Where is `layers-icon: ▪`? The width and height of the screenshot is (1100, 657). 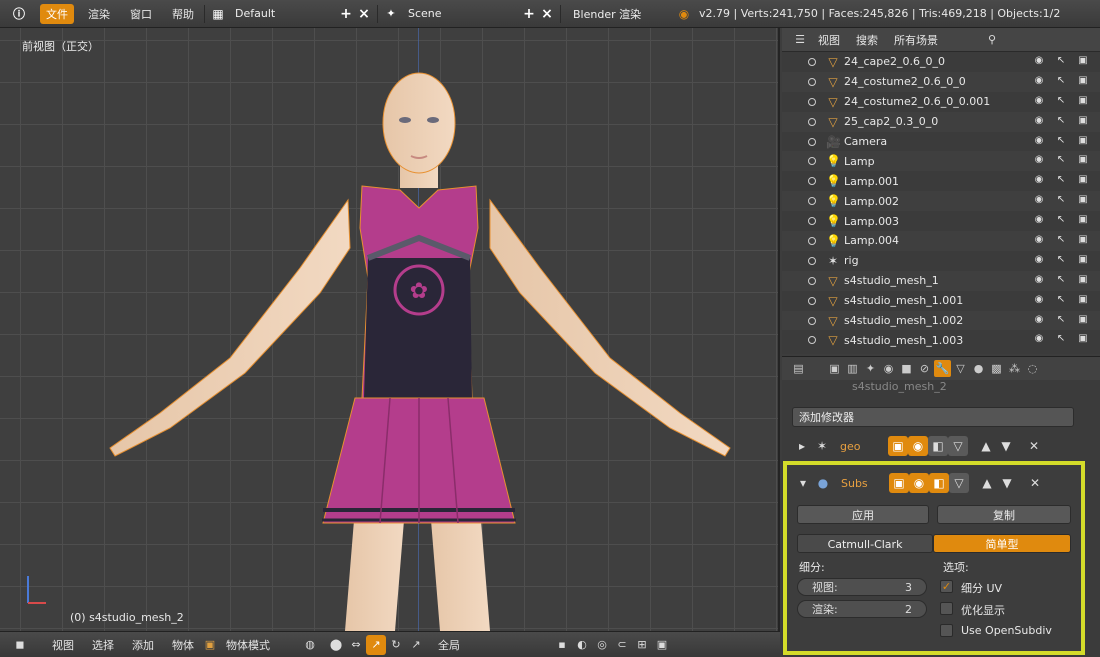 layers-icon: ▪ is located at coordinates (562, 645).